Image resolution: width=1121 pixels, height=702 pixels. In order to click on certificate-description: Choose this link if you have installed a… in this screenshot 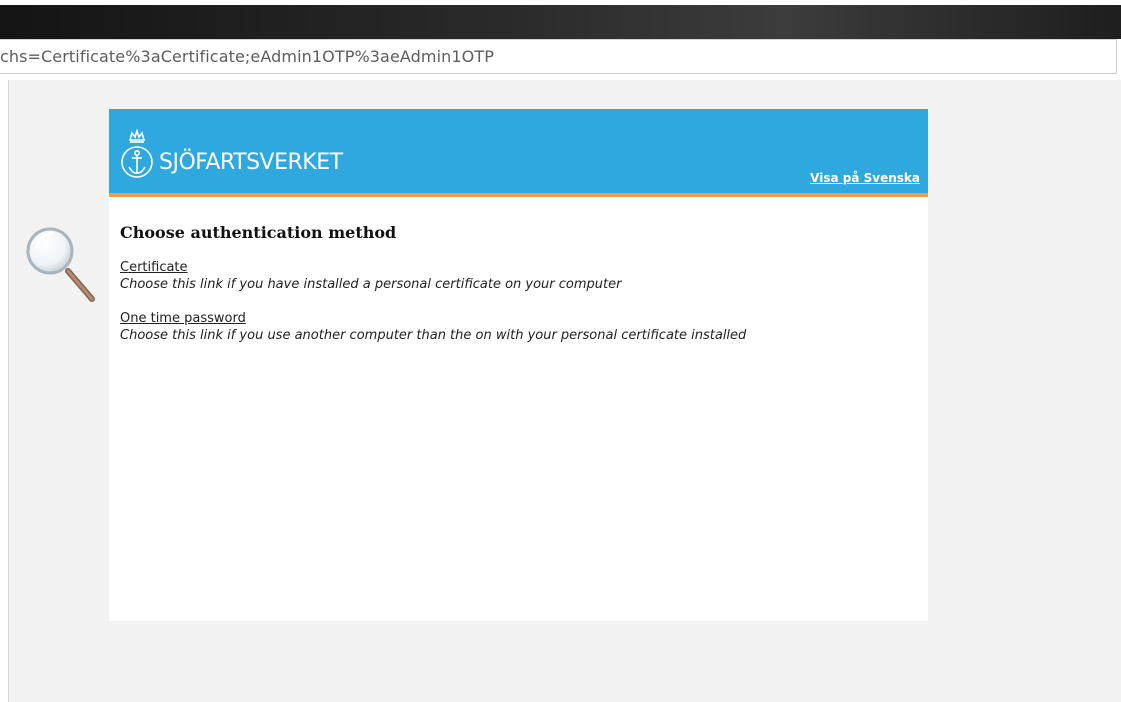, I will do `click(371, 284)`.